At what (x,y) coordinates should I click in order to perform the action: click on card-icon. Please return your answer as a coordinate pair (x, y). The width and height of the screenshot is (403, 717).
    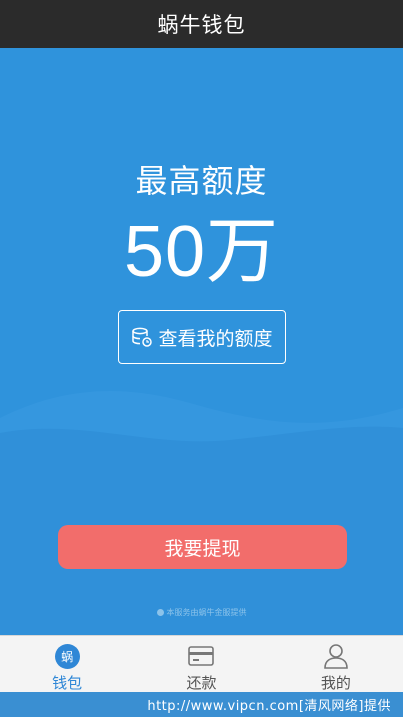
    Looking at the image, I should click on (201, 656).